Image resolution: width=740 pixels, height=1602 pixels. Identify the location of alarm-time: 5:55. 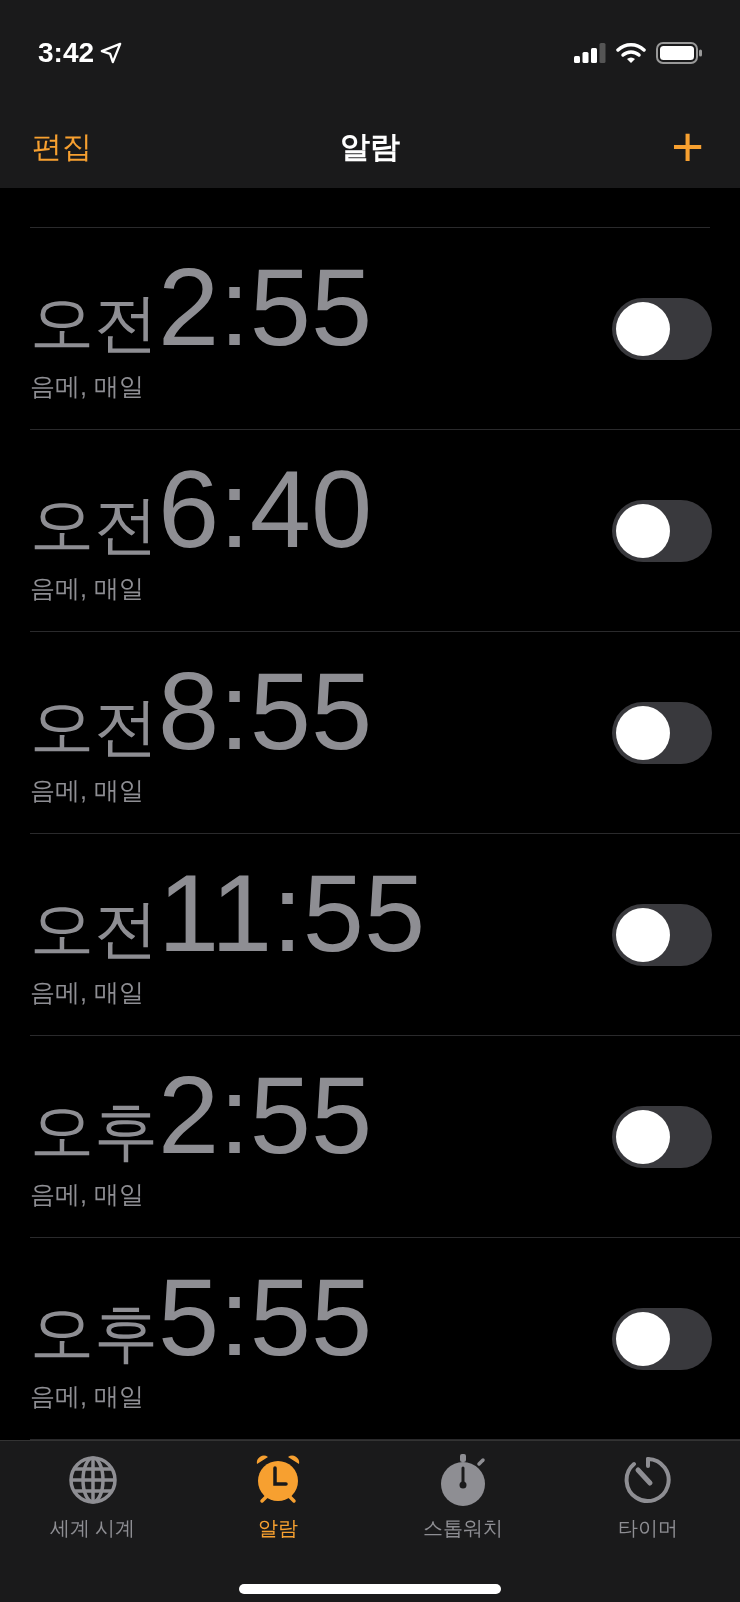
(265, 1316).